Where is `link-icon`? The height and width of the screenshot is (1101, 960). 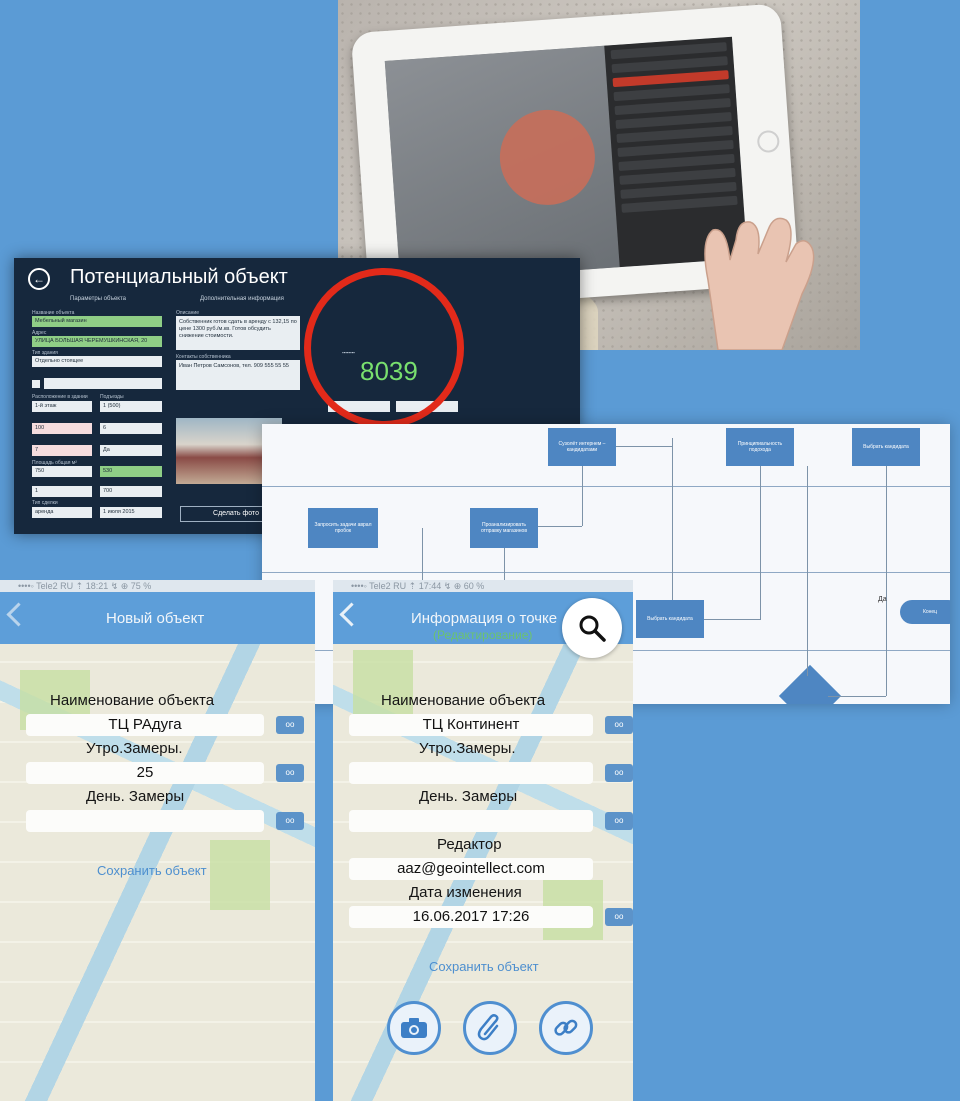
link-icon is located at coordinates (566, 1027).